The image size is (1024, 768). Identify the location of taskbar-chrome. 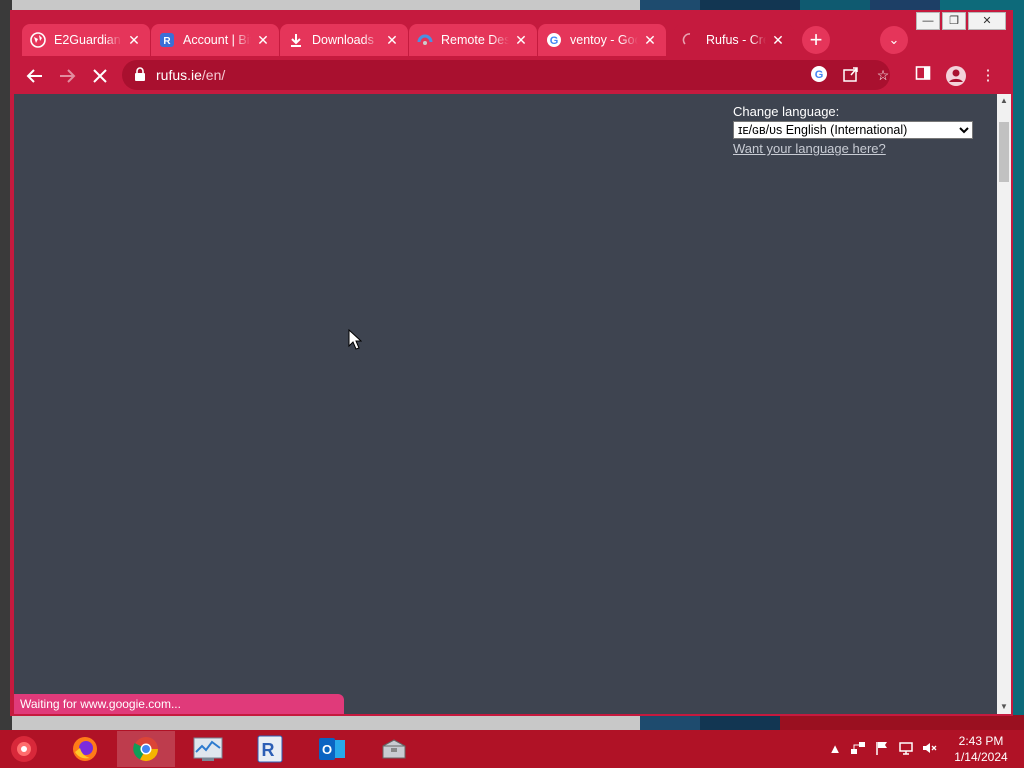
(146, 749).